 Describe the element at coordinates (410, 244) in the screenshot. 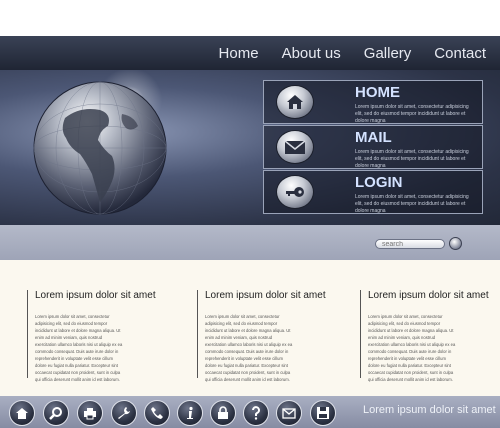

I see `search-input` at that location.